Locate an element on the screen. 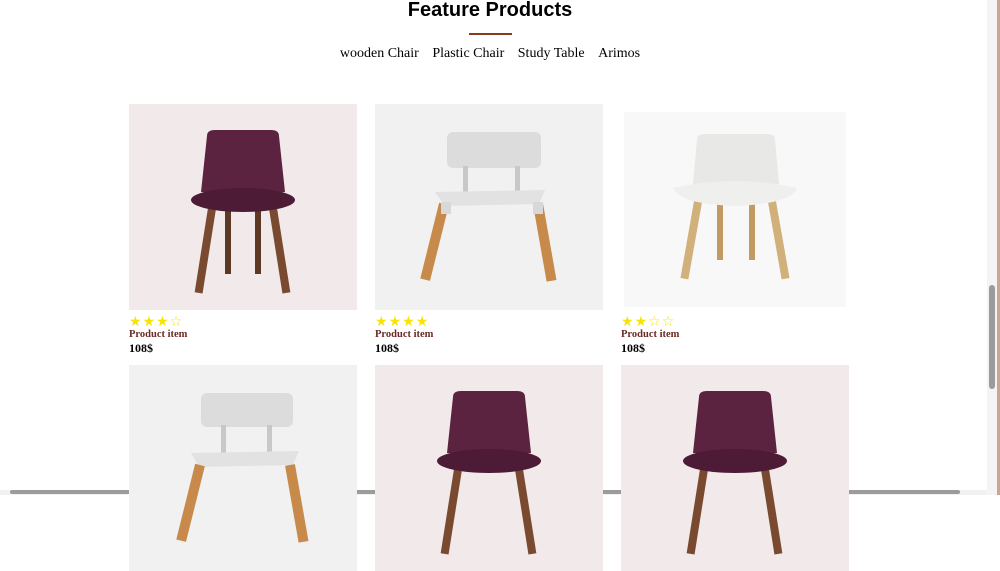 The height and width of the screenshot is (571, 1000). product-card: ★★★★ Product item 108$ is located at coordinates (489, 230).